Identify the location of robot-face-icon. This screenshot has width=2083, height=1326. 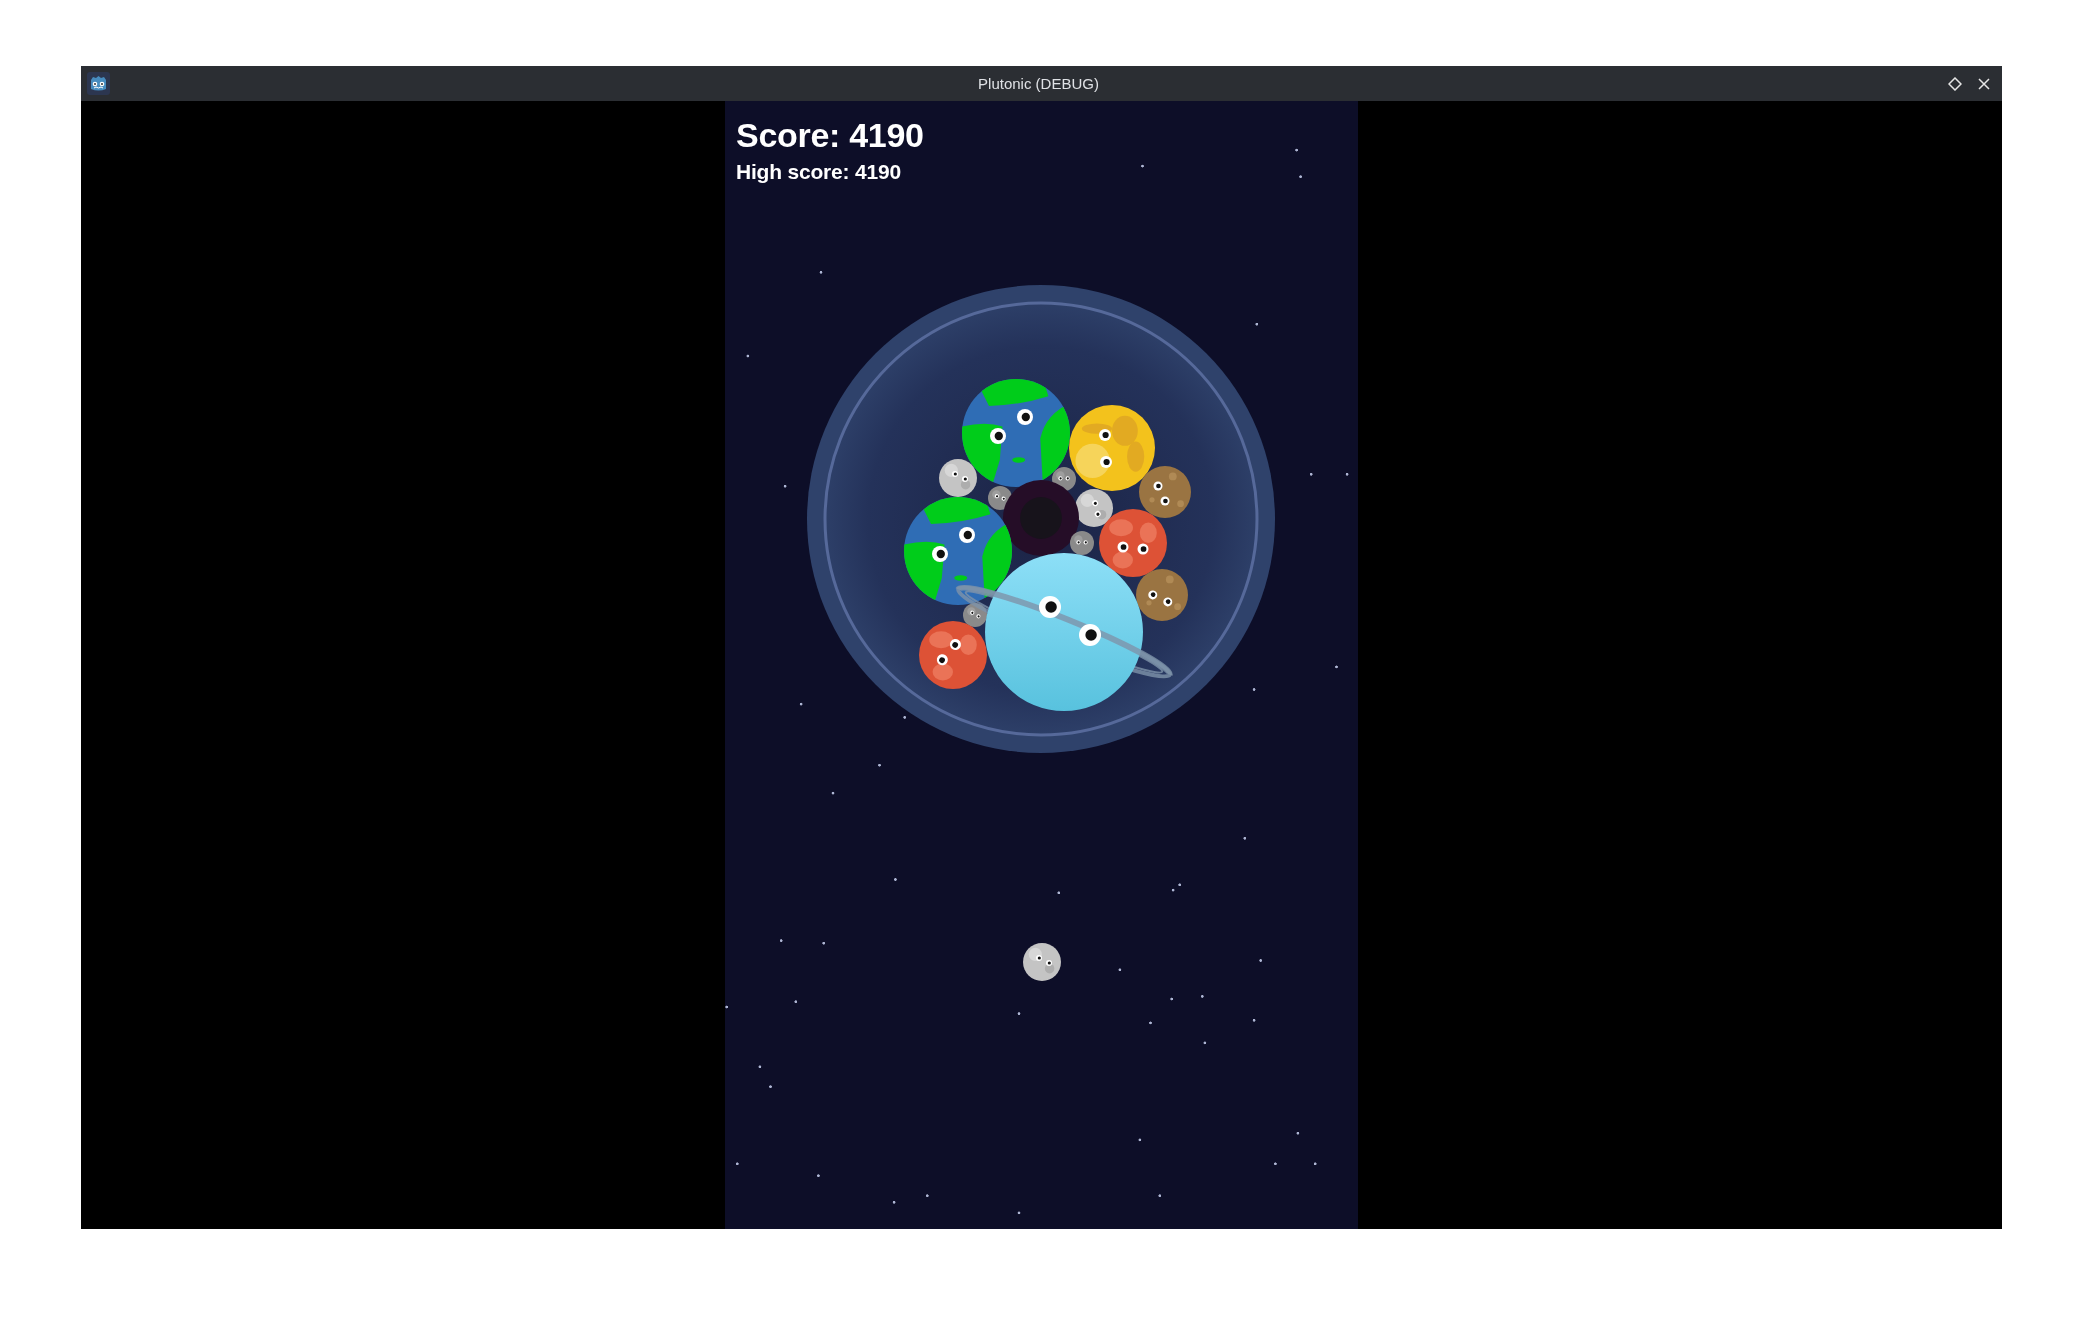
(98, 83).